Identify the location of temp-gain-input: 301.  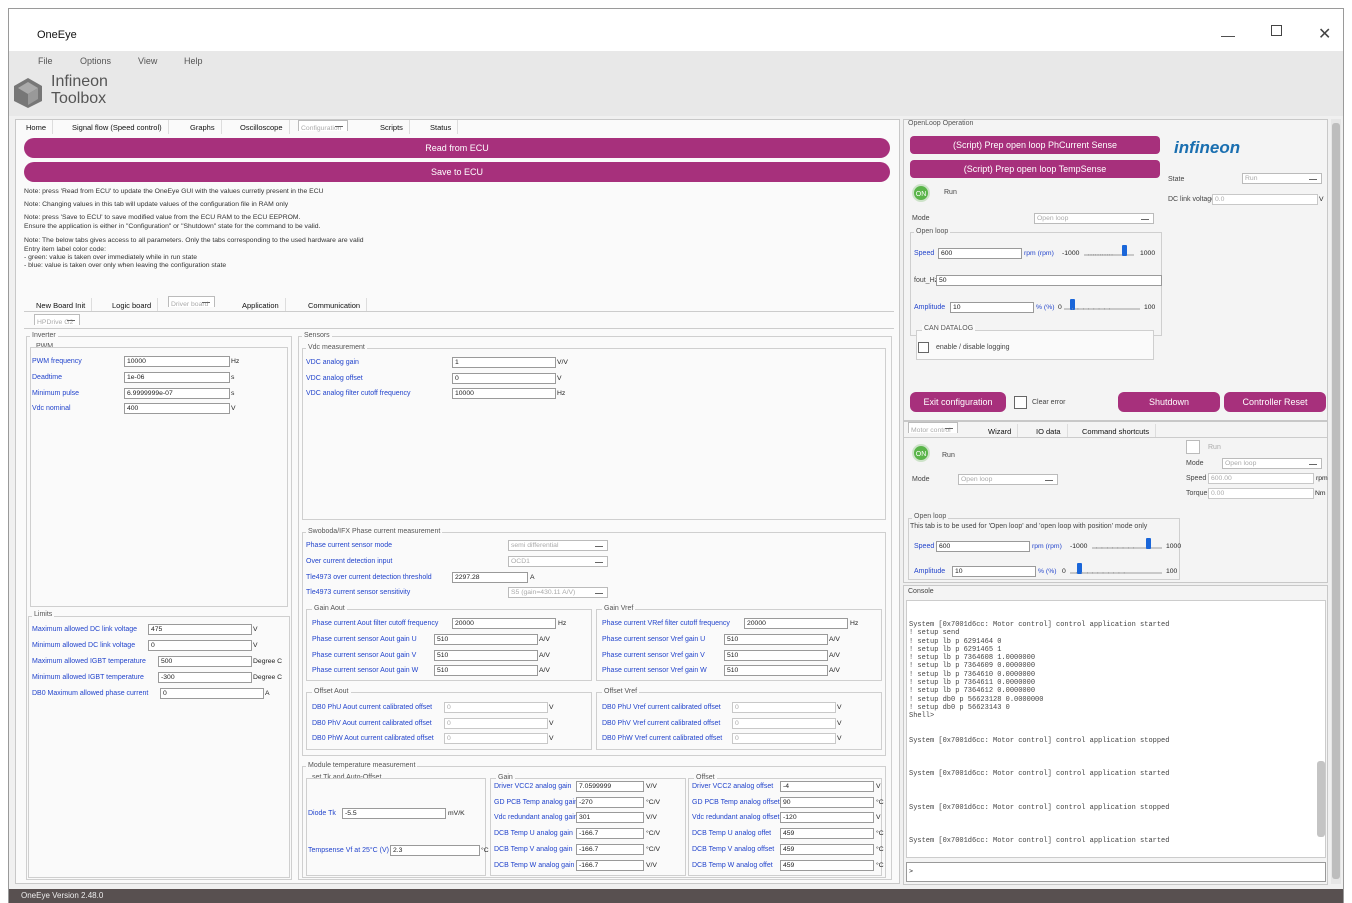
(610, 818).